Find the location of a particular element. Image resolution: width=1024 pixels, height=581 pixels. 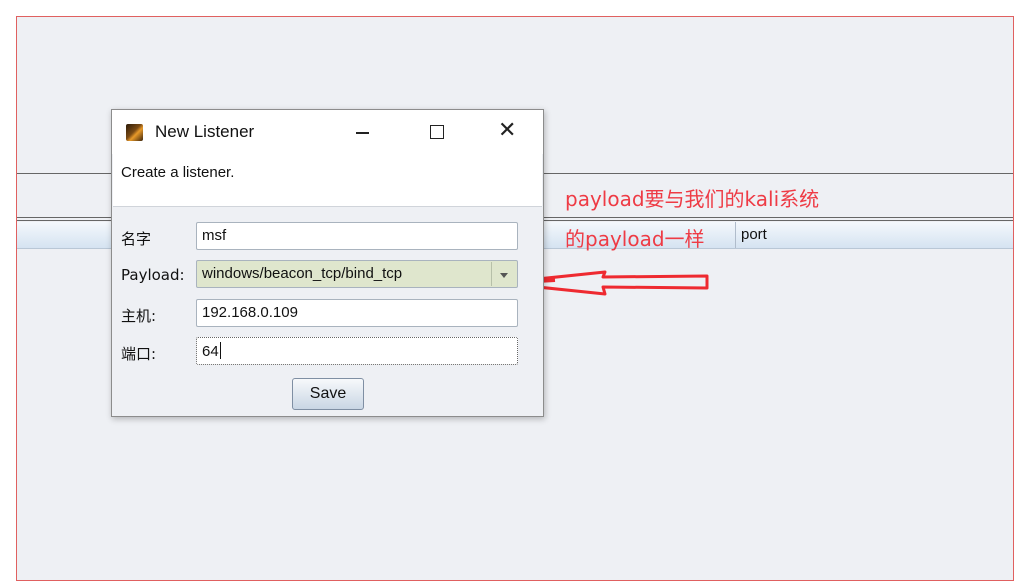

description-panel: Create a listener. is located at coordinates (327, 180).